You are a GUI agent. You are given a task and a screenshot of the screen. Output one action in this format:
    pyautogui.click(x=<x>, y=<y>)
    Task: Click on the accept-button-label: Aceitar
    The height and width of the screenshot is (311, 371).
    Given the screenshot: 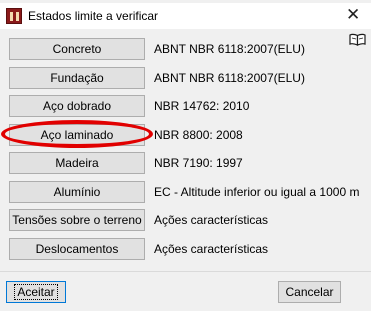 What is the action you would take?
    pyautogui.click(x=36, y=292)
    